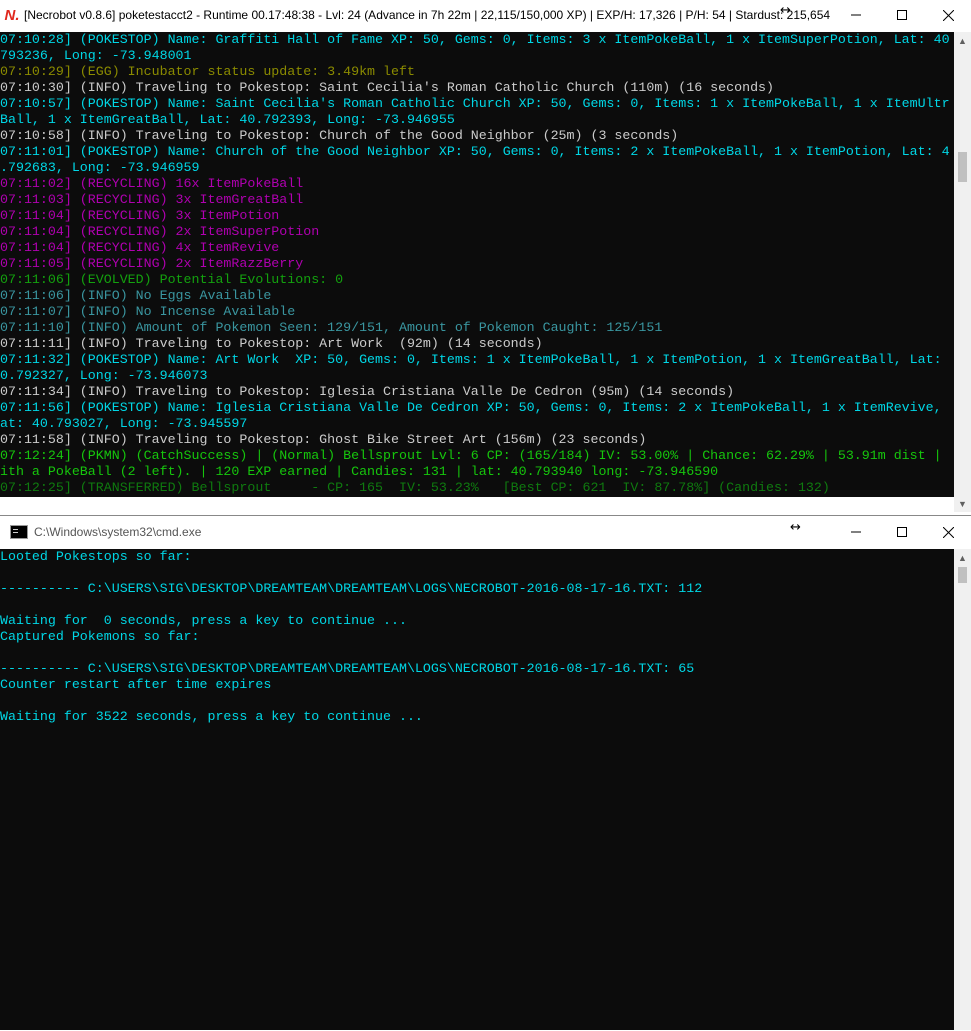 The width and height of the screenshot is (971, 1031). What do you see at coordinates (12, 15) in the screenshot?
I see `necrobot-logo-icon: N.` at bounding box center [12, 15].